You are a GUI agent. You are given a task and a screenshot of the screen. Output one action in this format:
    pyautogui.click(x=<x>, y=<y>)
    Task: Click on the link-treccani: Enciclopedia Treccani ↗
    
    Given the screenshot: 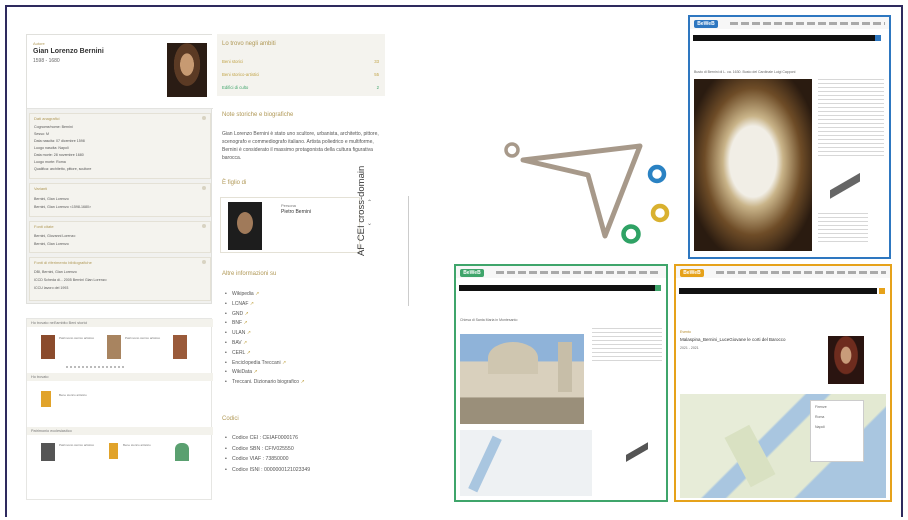 What is the action you would take?
    pyautogui.click(x=300, y=365)
    